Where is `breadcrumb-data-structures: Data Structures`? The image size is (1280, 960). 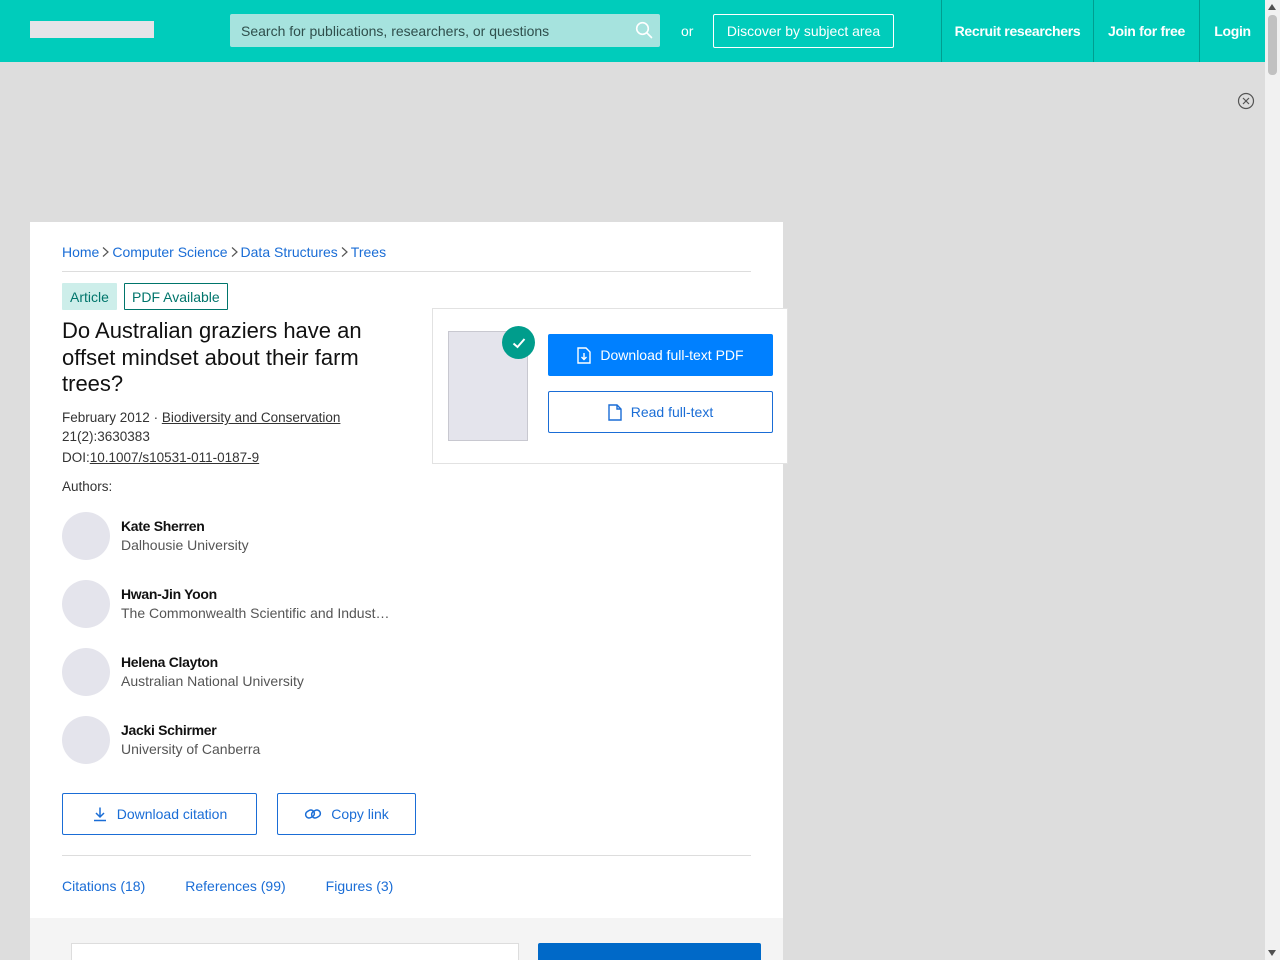
breadcrumb-data-structures: Data Structures is located at coordinates (289, 252).